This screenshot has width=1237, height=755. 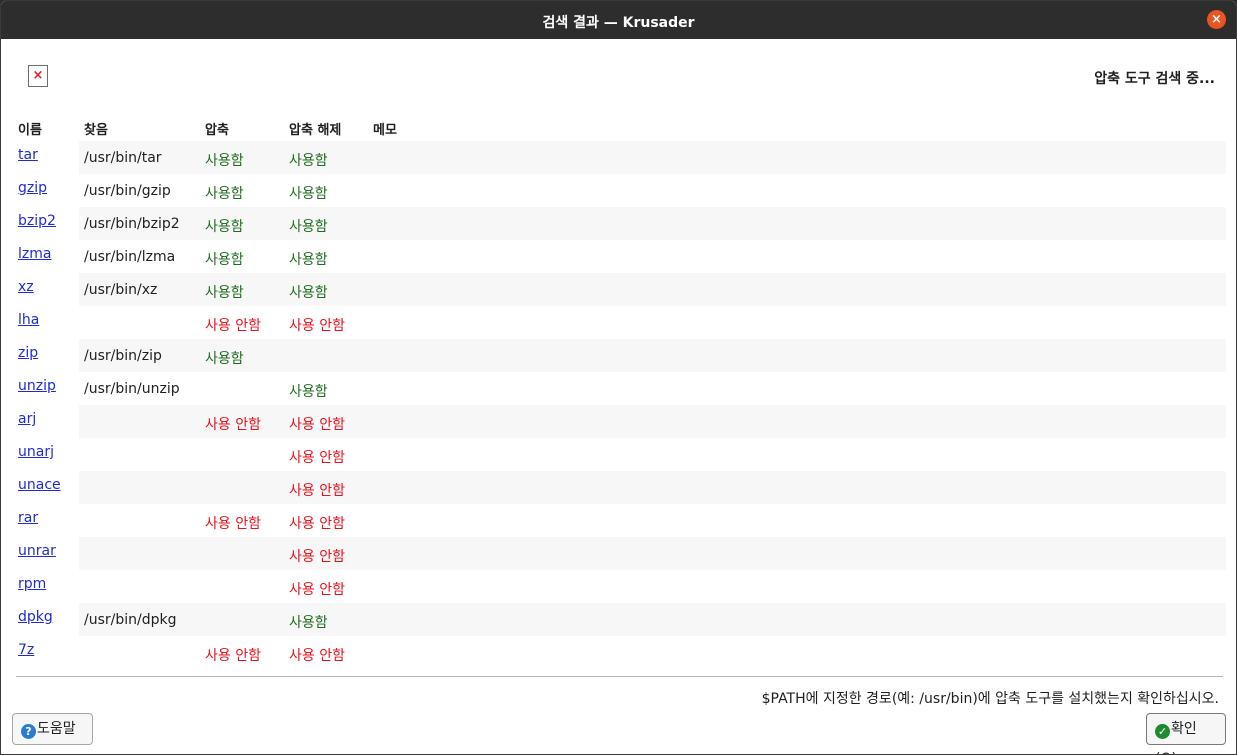 I want to click on archiver-link-lha: lha, so click(x=28, y=320).